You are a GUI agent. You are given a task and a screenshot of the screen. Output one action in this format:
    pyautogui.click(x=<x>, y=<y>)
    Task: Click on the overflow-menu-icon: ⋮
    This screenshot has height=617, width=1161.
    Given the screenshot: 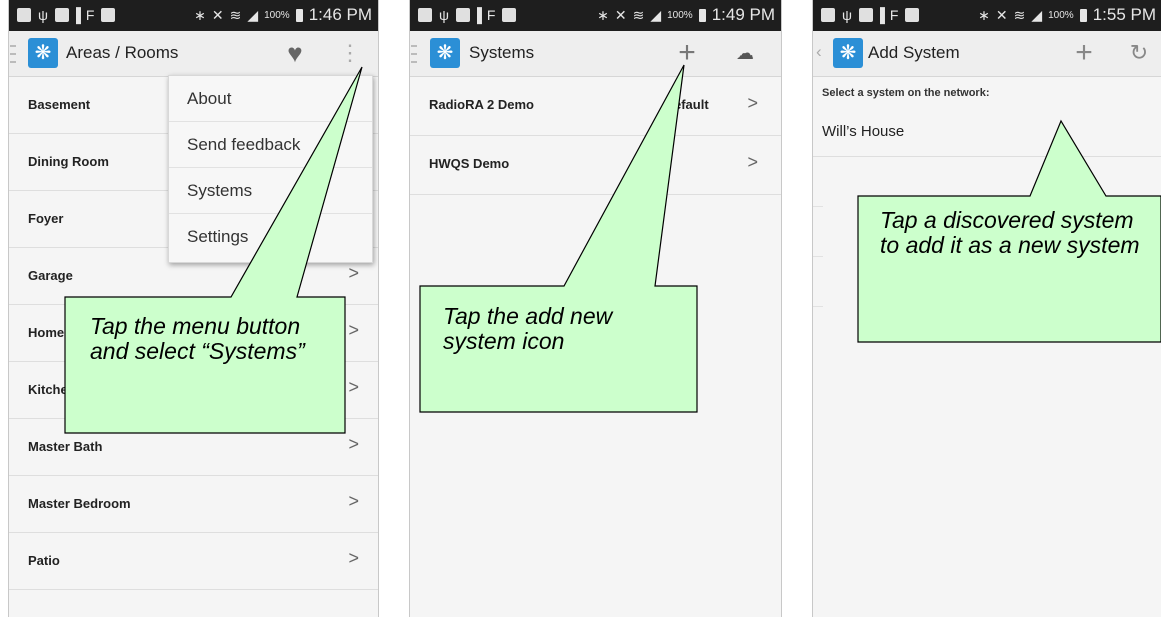 What is the action you would take?
    pyautogui.click(x=350, y=53)
    